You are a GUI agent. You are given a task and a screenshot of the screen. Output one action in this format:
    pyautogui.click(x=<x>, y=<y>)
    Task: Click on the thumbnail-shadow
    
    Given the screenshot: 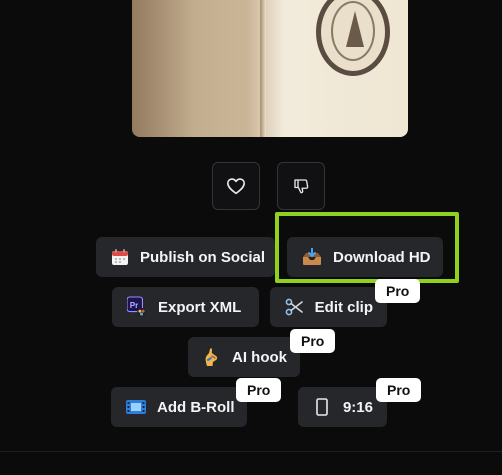 What is the action you would take?
    pyautogui.click(x=162, y=68)
    